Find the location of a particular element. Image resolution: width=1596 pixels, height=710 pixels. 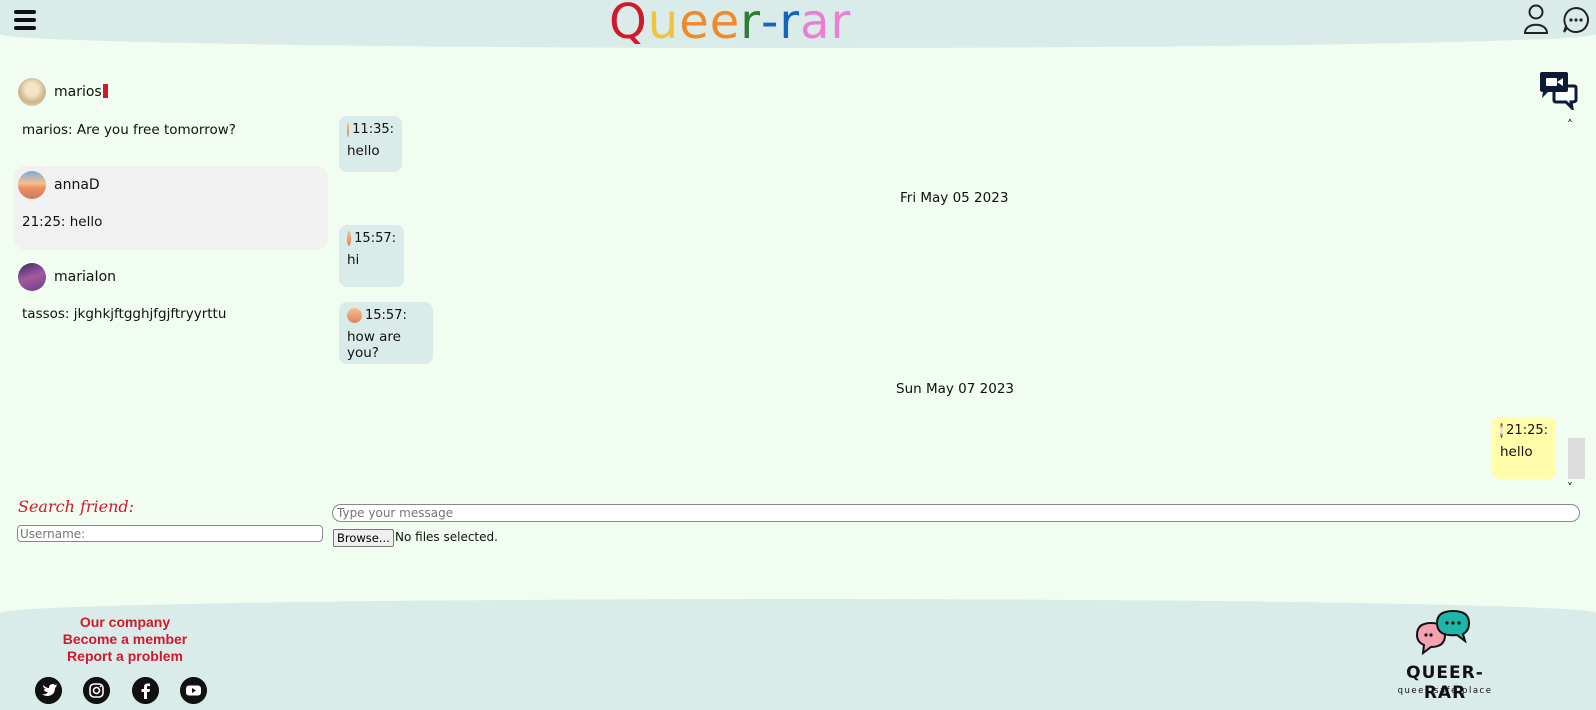

conversation-last-message: tassos: jkghkjftgghjfgjftryyrttu is located at coordinates (124, 314).